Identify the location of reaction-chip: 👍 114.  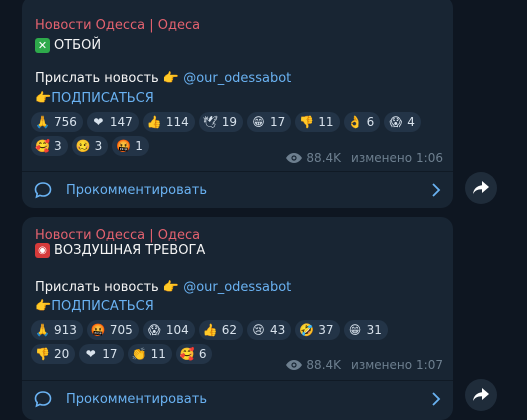
(168, 122).